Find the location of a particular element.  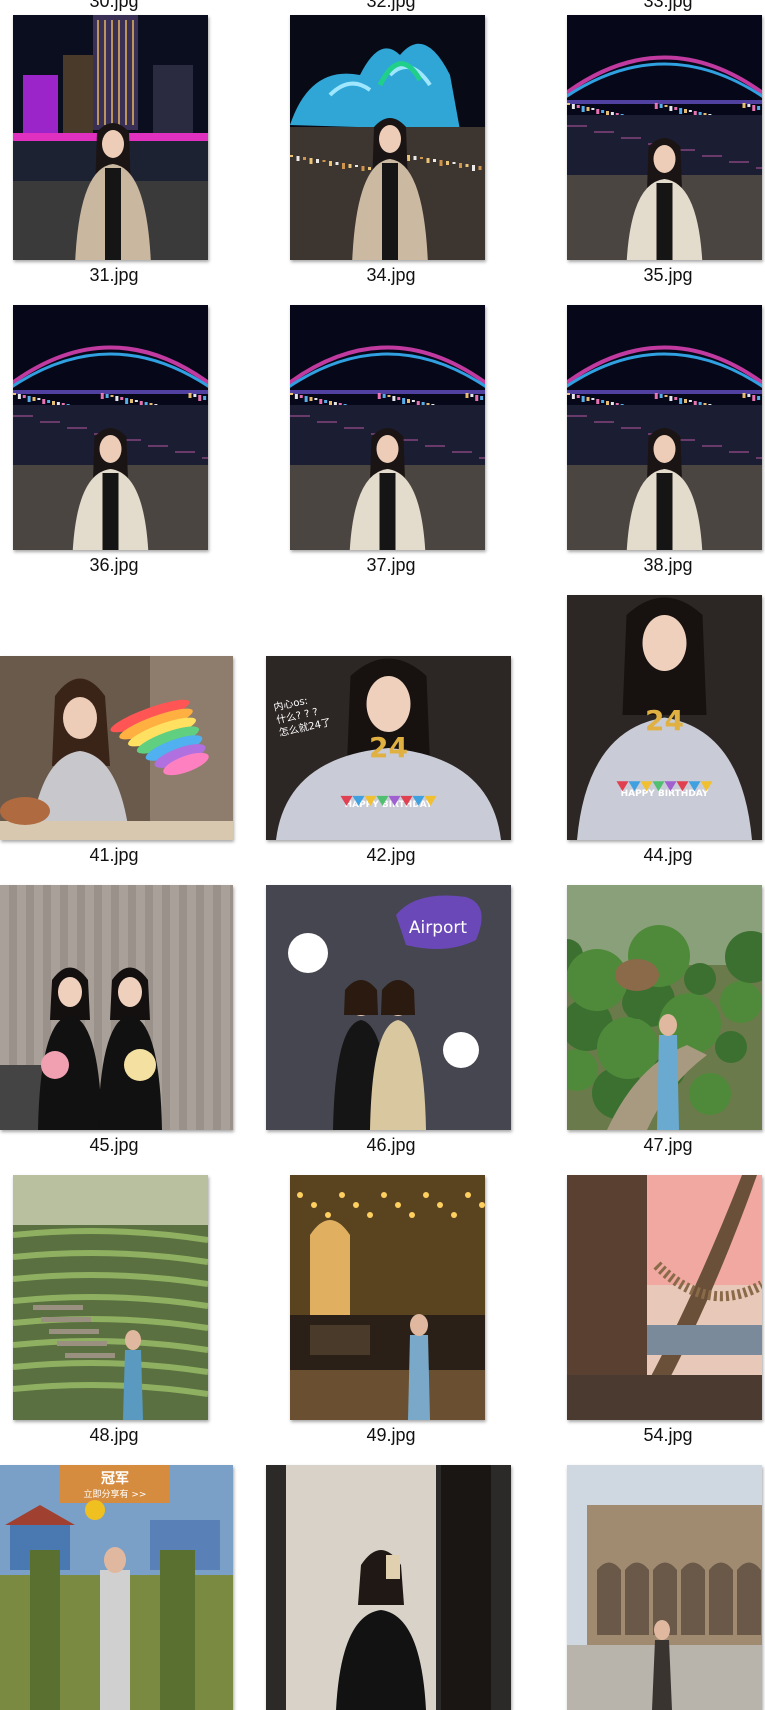

file-name-label: 46.jpg is located at coordinates (391, 1145).